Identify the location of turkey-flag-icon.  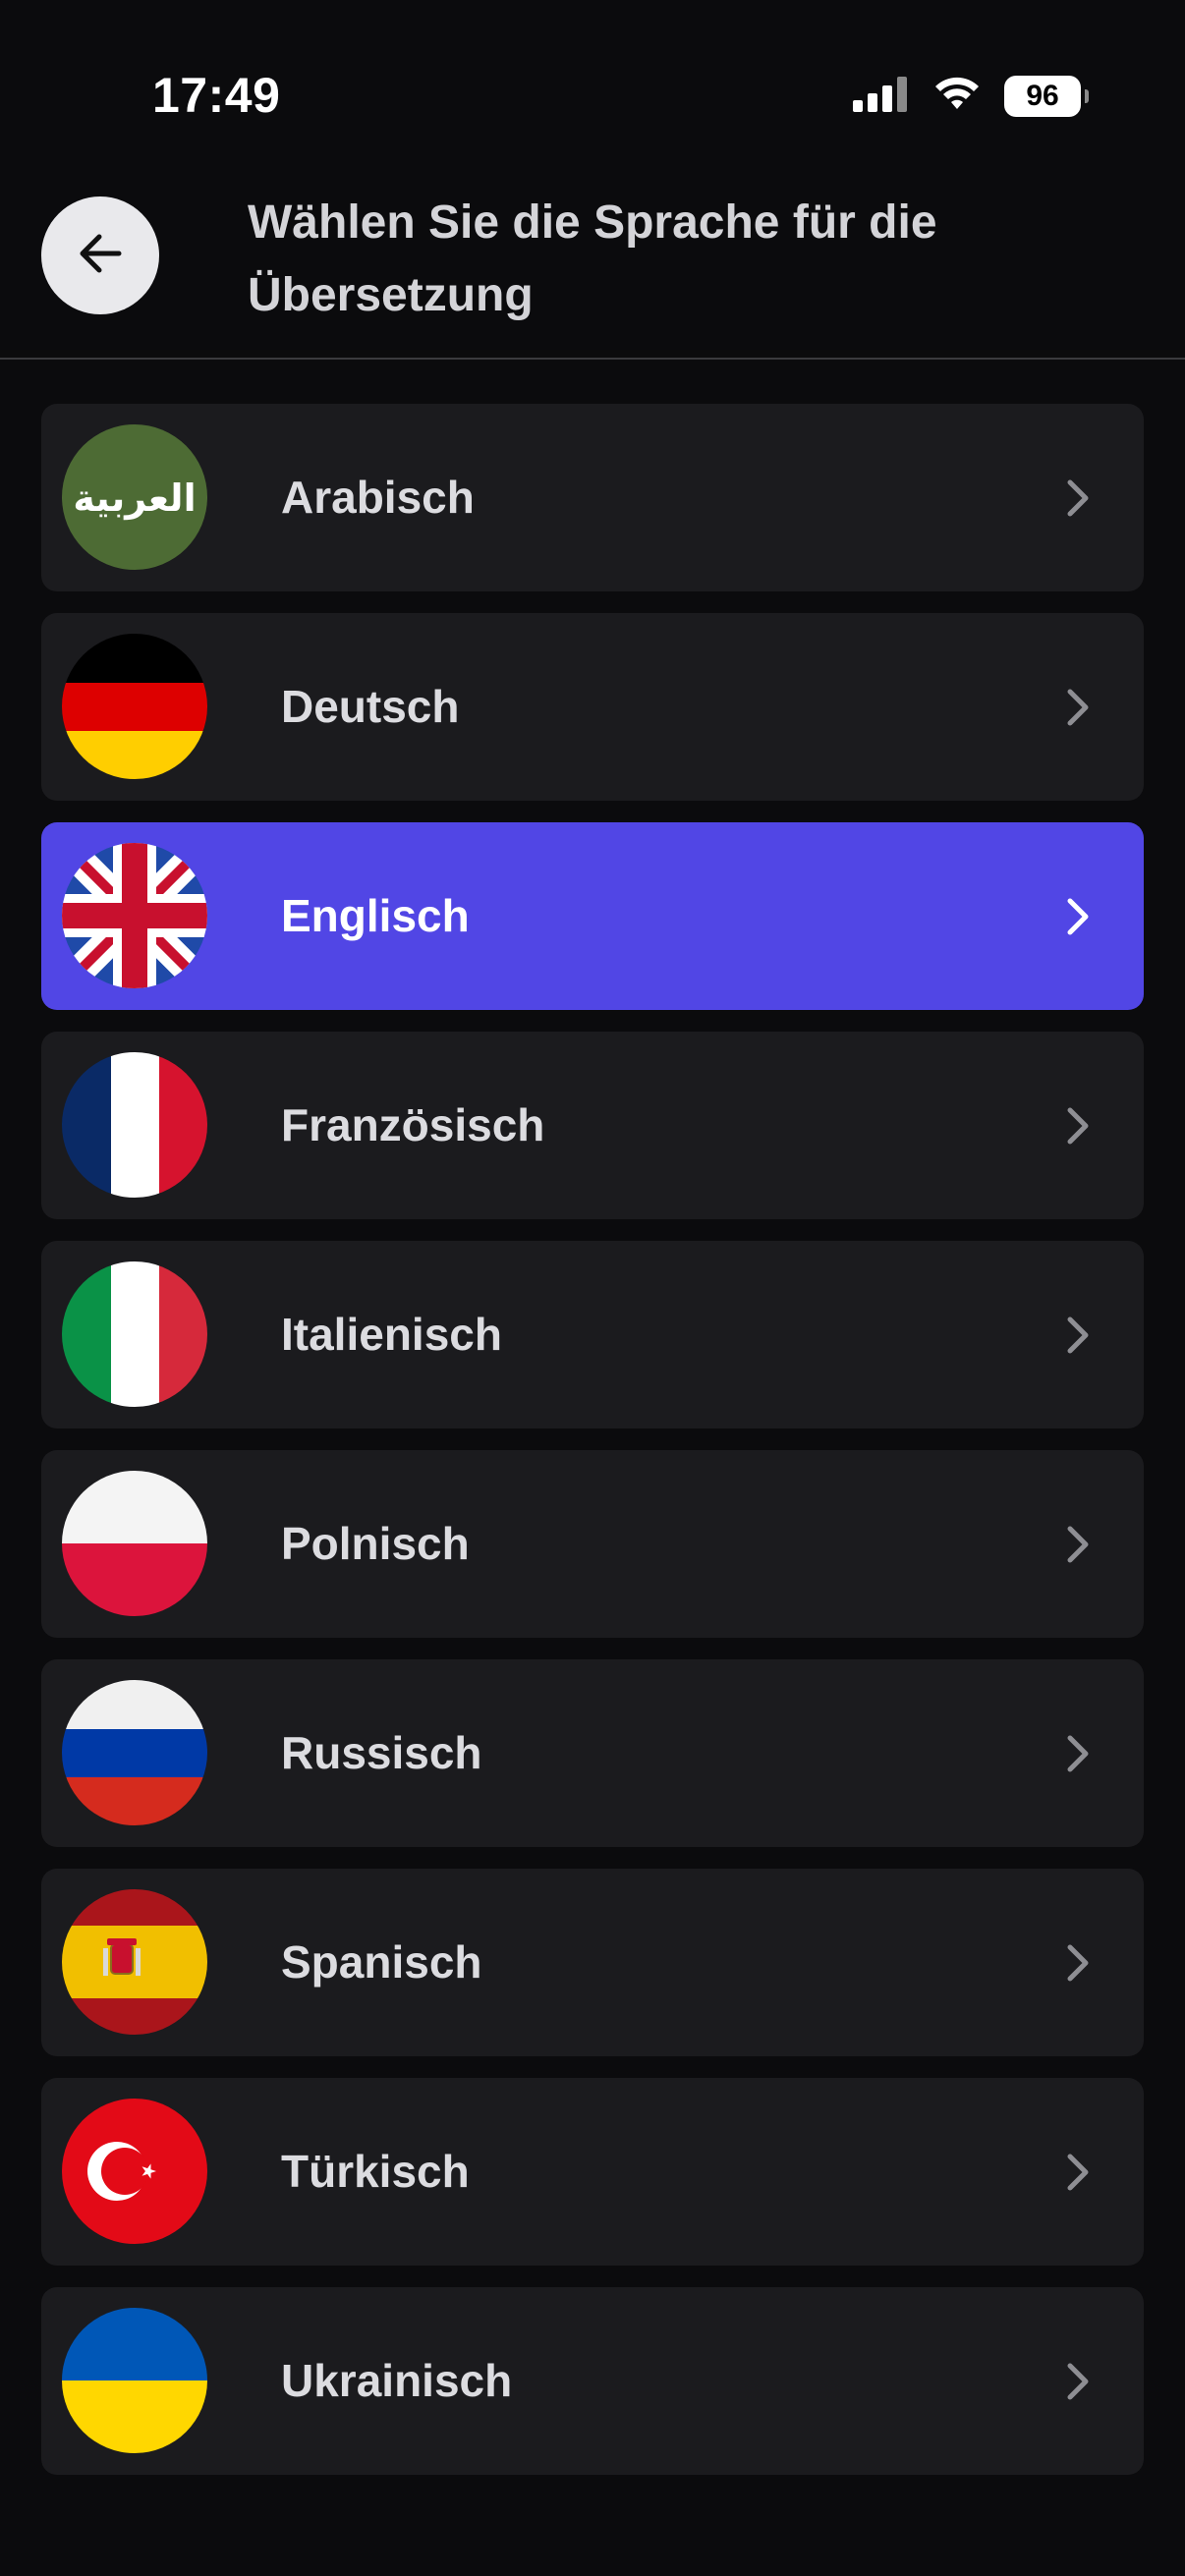
(135, 2171).